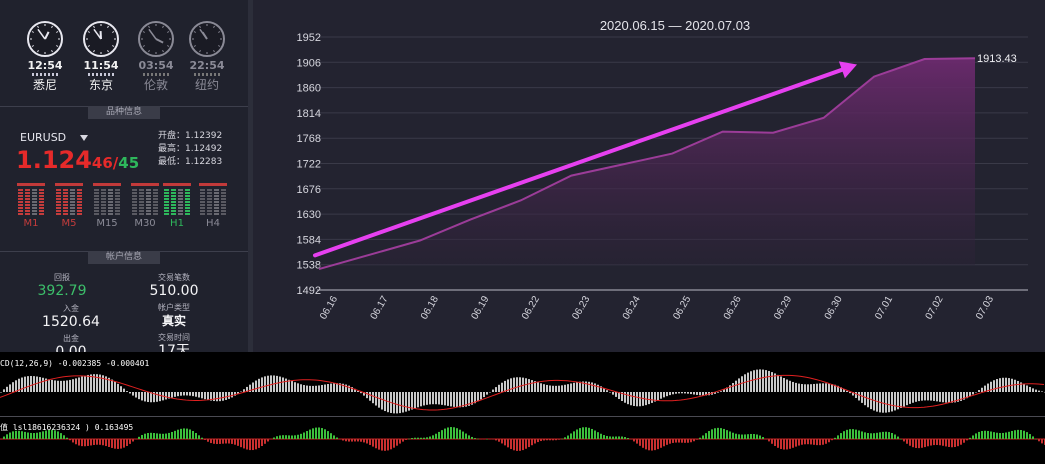 The image size is (1045, 464). I want to click on caret-down-icon, so click(84, 138).